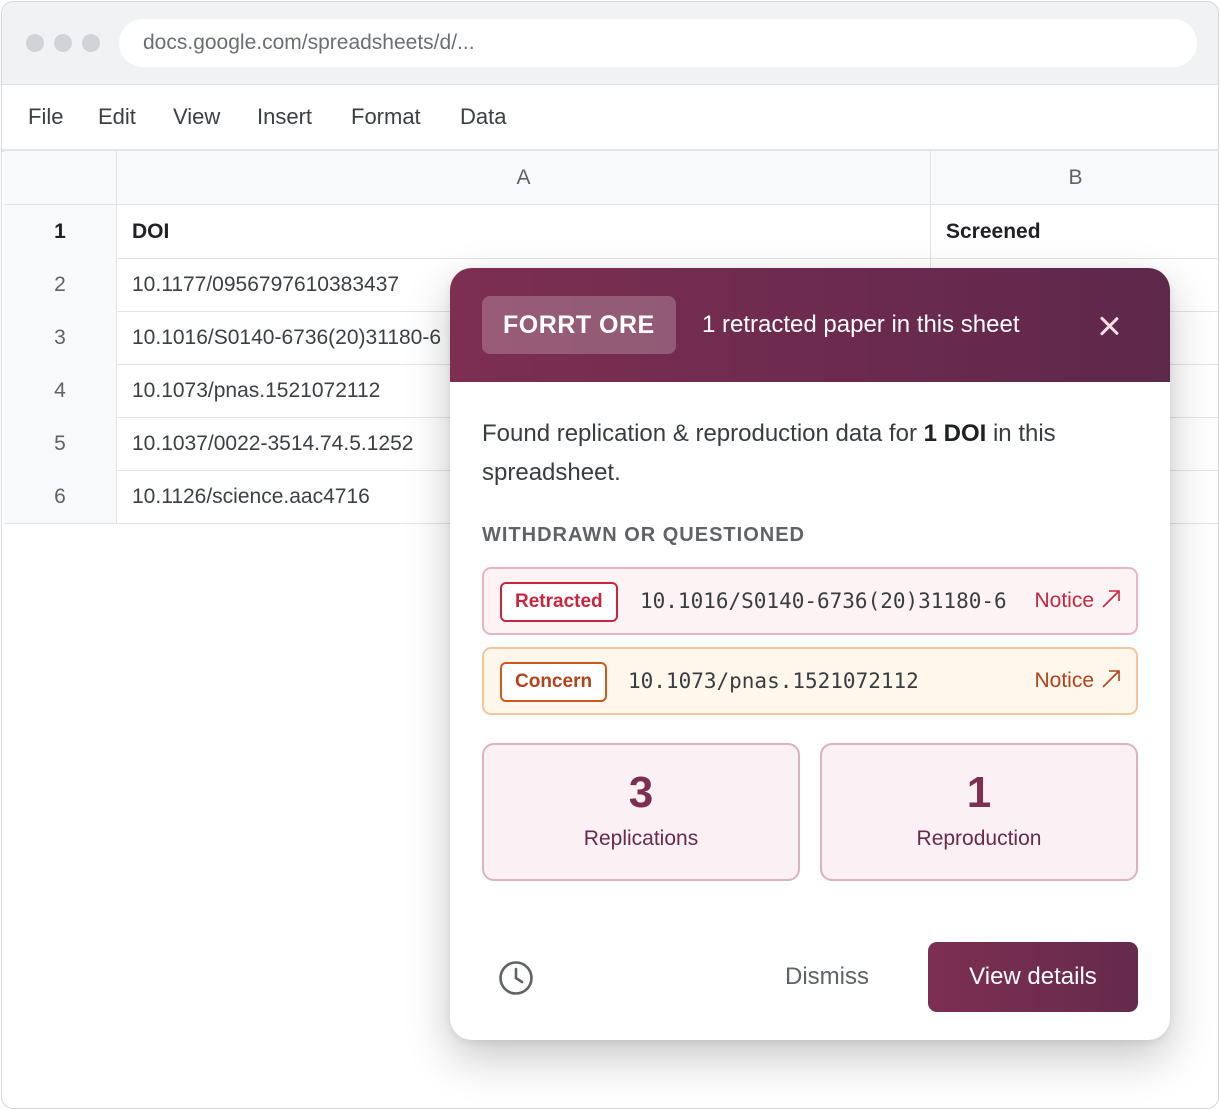 This screenshot has height=1110, width=1220. Describe the element at coordinates (861, 324) in the screenshot. I see `popup-title: 1 retracted paper in this sheet` at that location.